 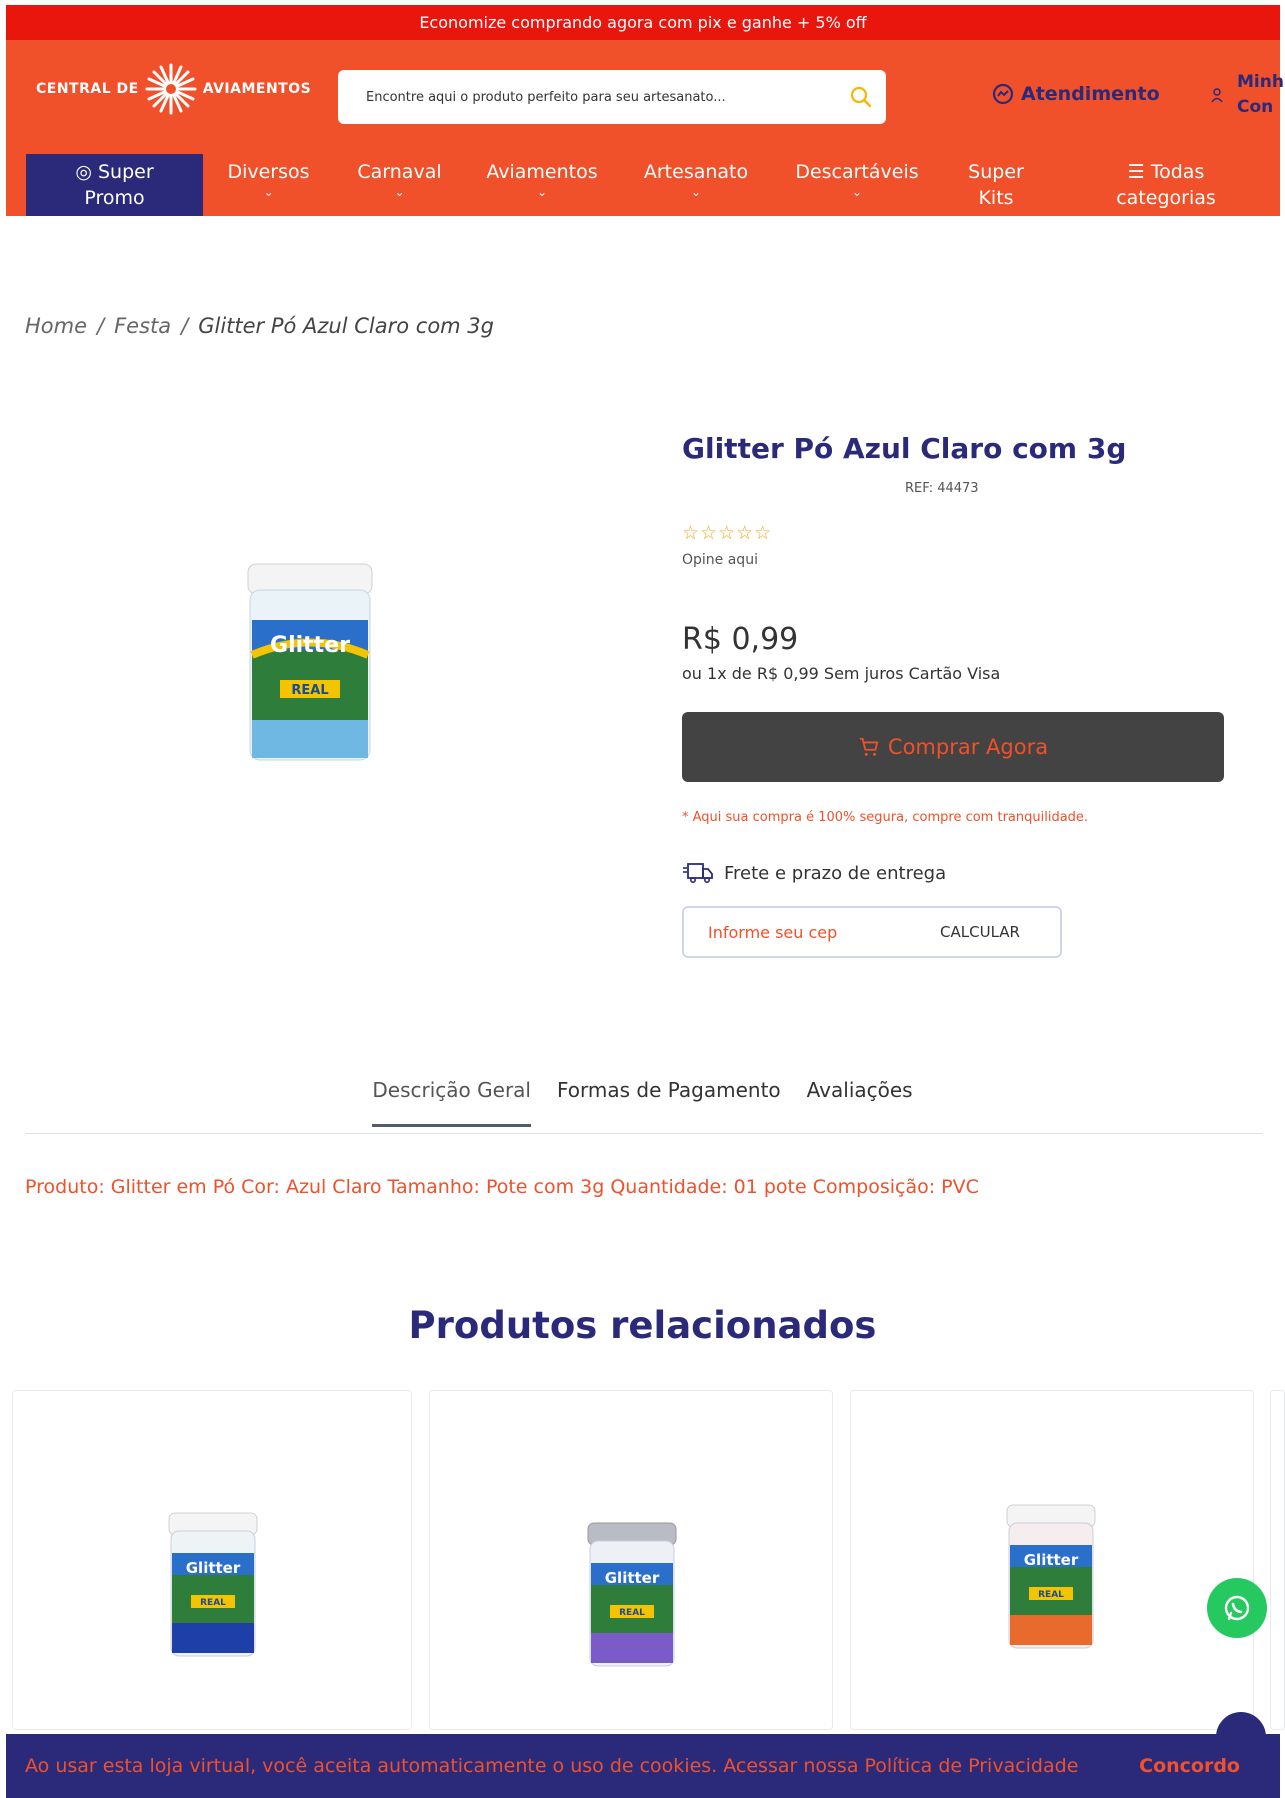 I want to click on product-ref: REF: 44473, so click(x=942, y=488).